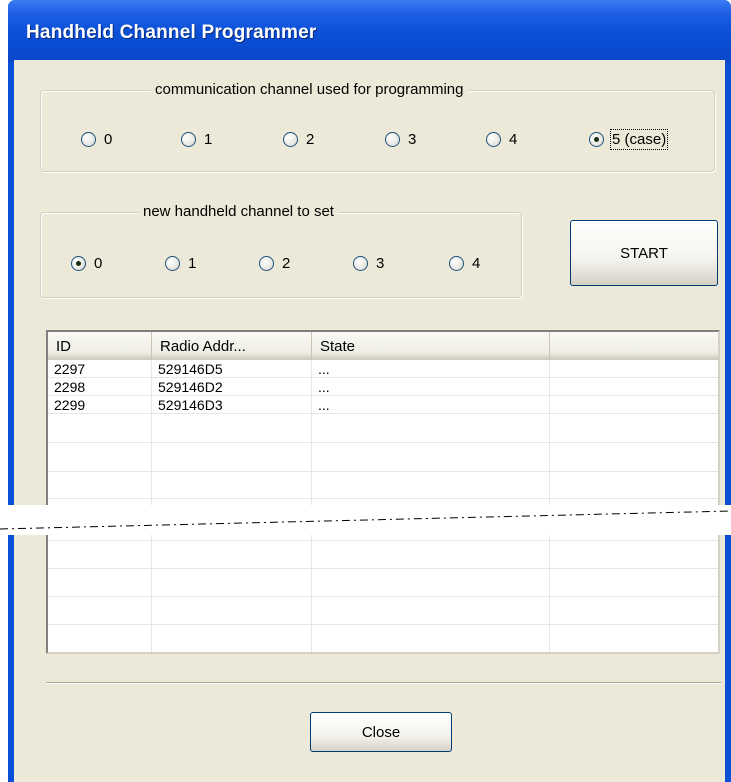 Image resolution: width=731 pixels, height=782 pixels. I want to click on start-button: START, so click(644, 253).